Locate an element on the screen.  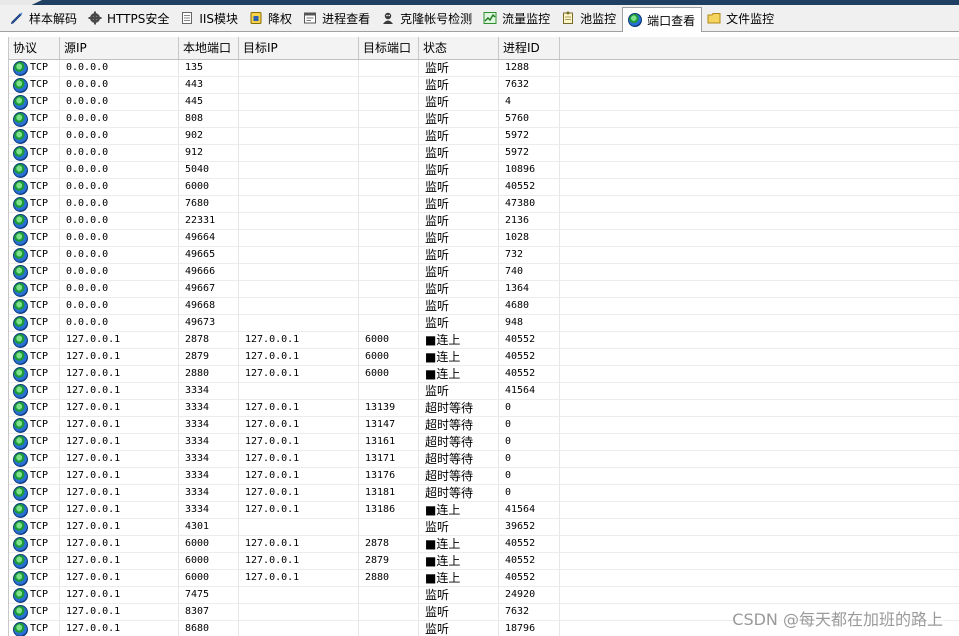
tab-gear: HTTPS安全 is located at coordinates (129, 18).